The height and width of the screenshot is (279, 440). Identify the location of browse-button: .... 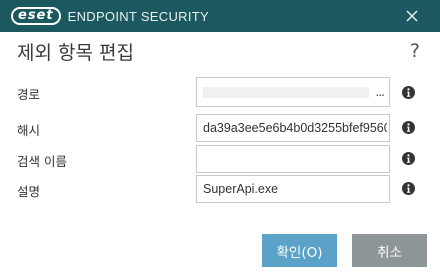
(381, 92).